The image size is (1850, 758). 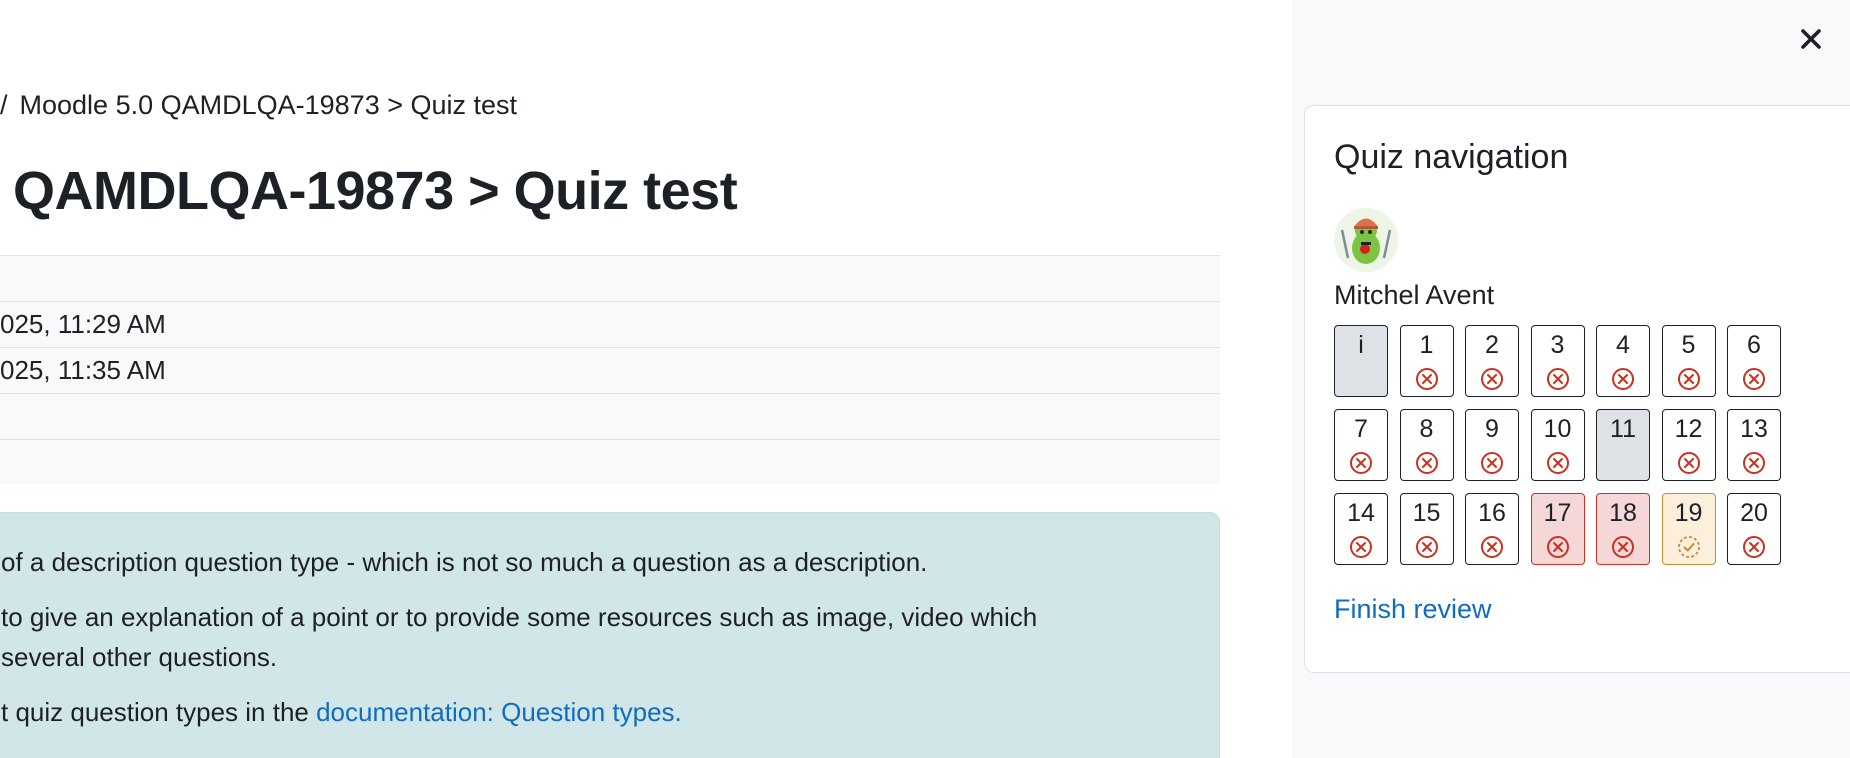 What do you see at coordinates (1492, 529) in the screenshot?
I see `question-nav-button: 16` at bounding box center [1492, 529].